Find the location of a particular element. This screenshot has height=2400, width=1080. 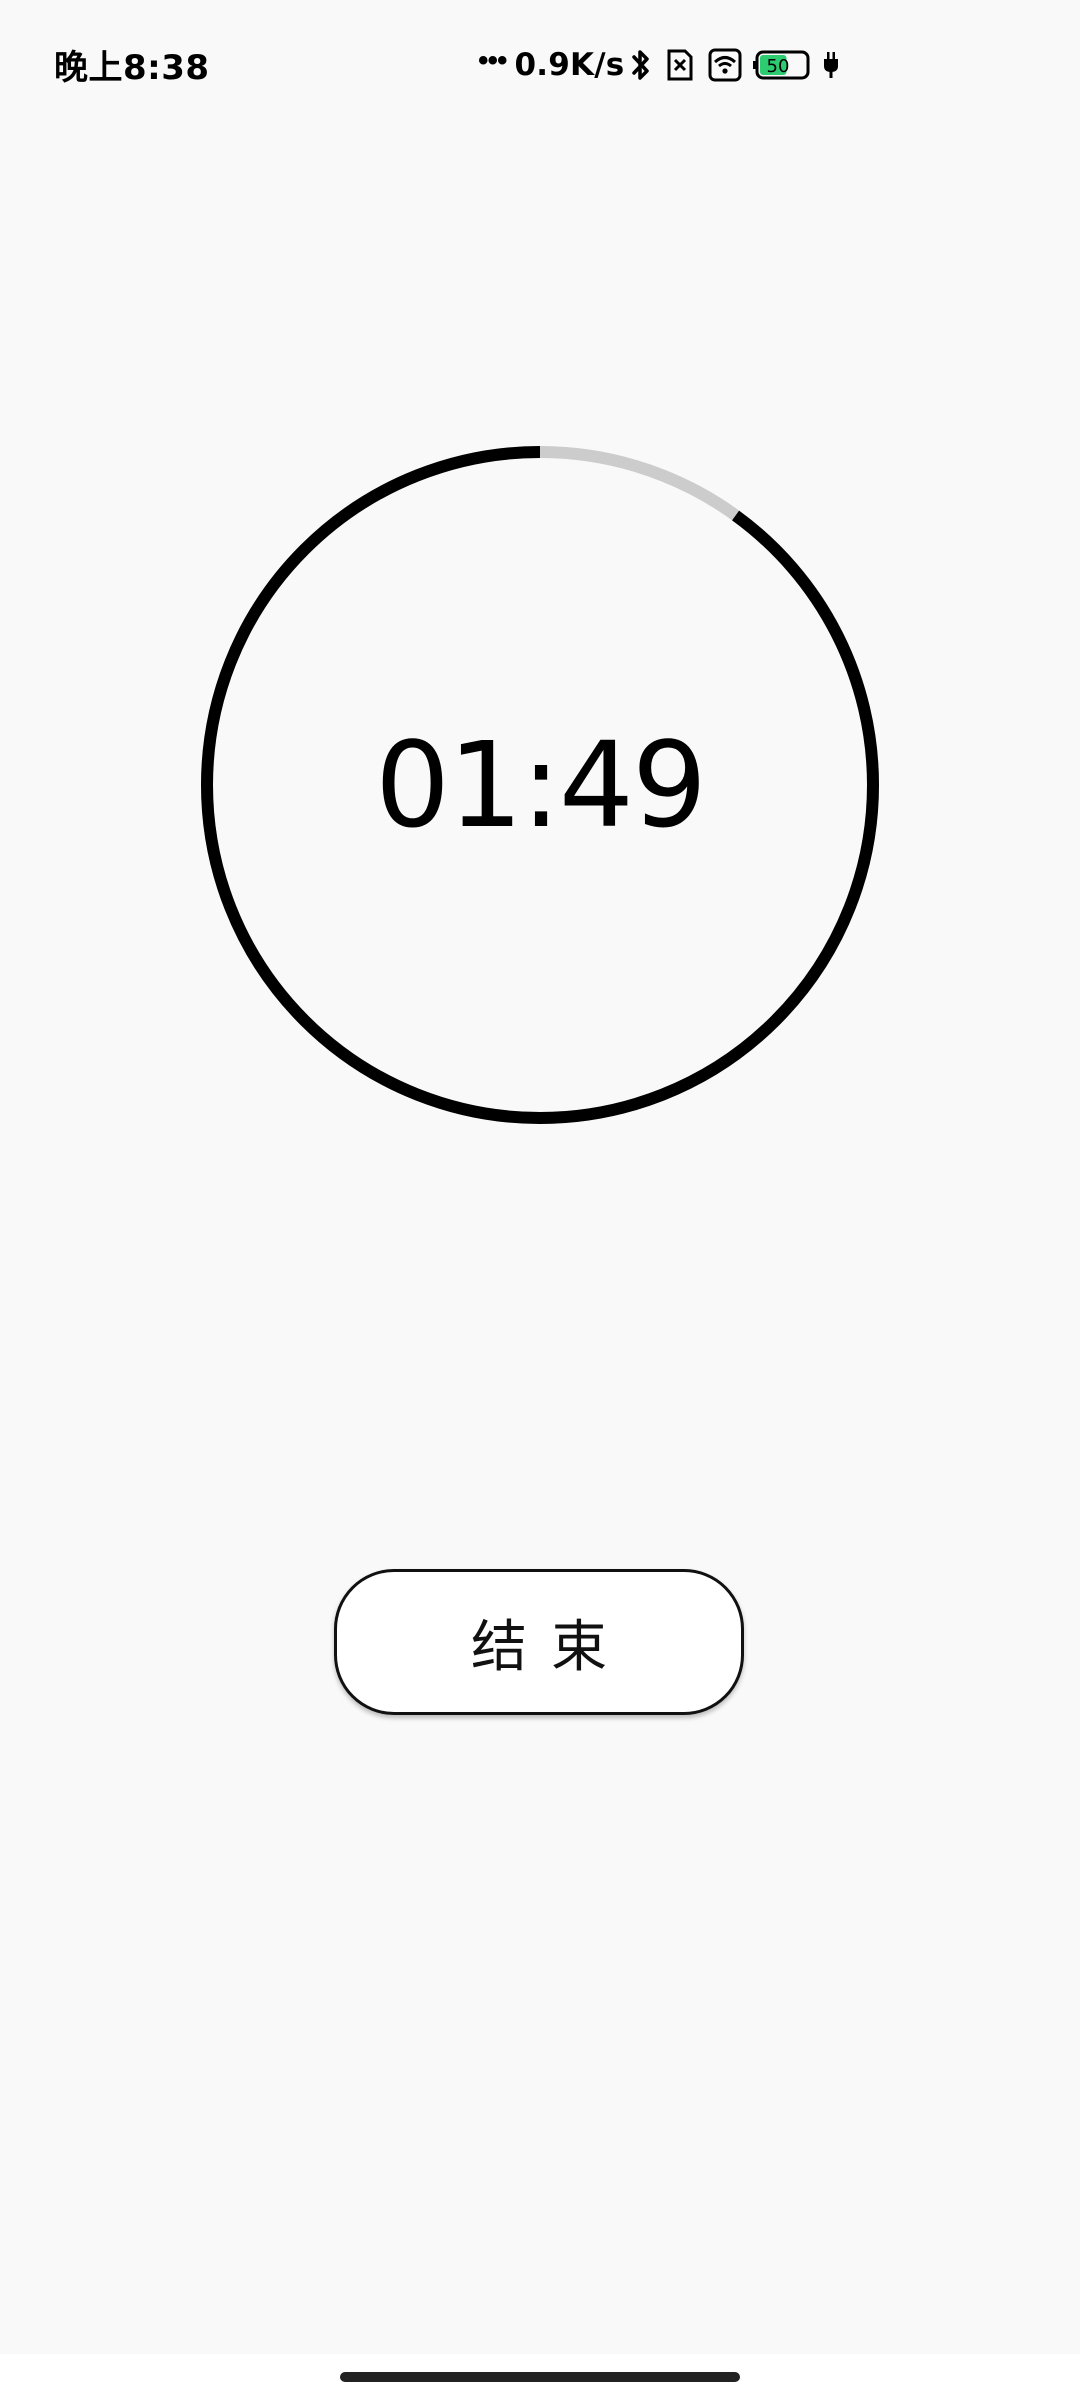

sim-off-icon is located at coordinates (680, 65).